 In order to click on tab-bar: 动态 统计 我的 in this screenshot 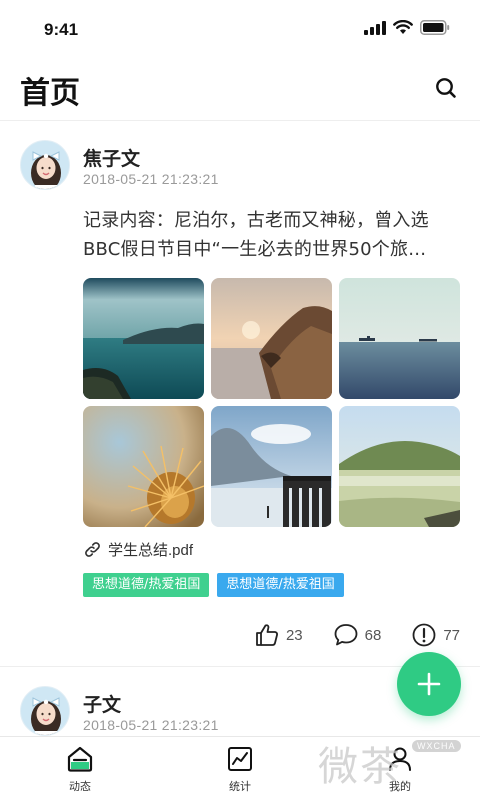, I will do `click(240, 768)`.